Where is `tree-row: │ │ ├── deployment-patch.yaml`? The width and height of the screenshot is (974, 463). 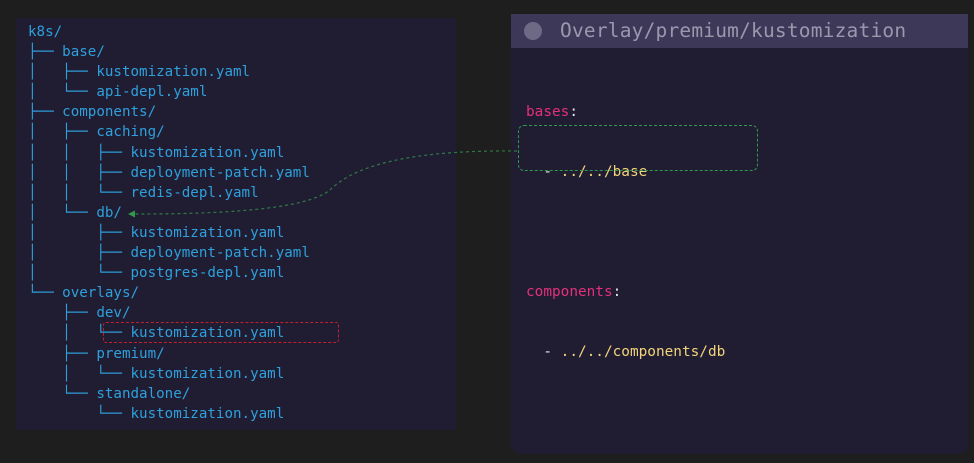
tree-row: │ │ ├── deployment-patch.yaml is located at coordinates (169, 173).